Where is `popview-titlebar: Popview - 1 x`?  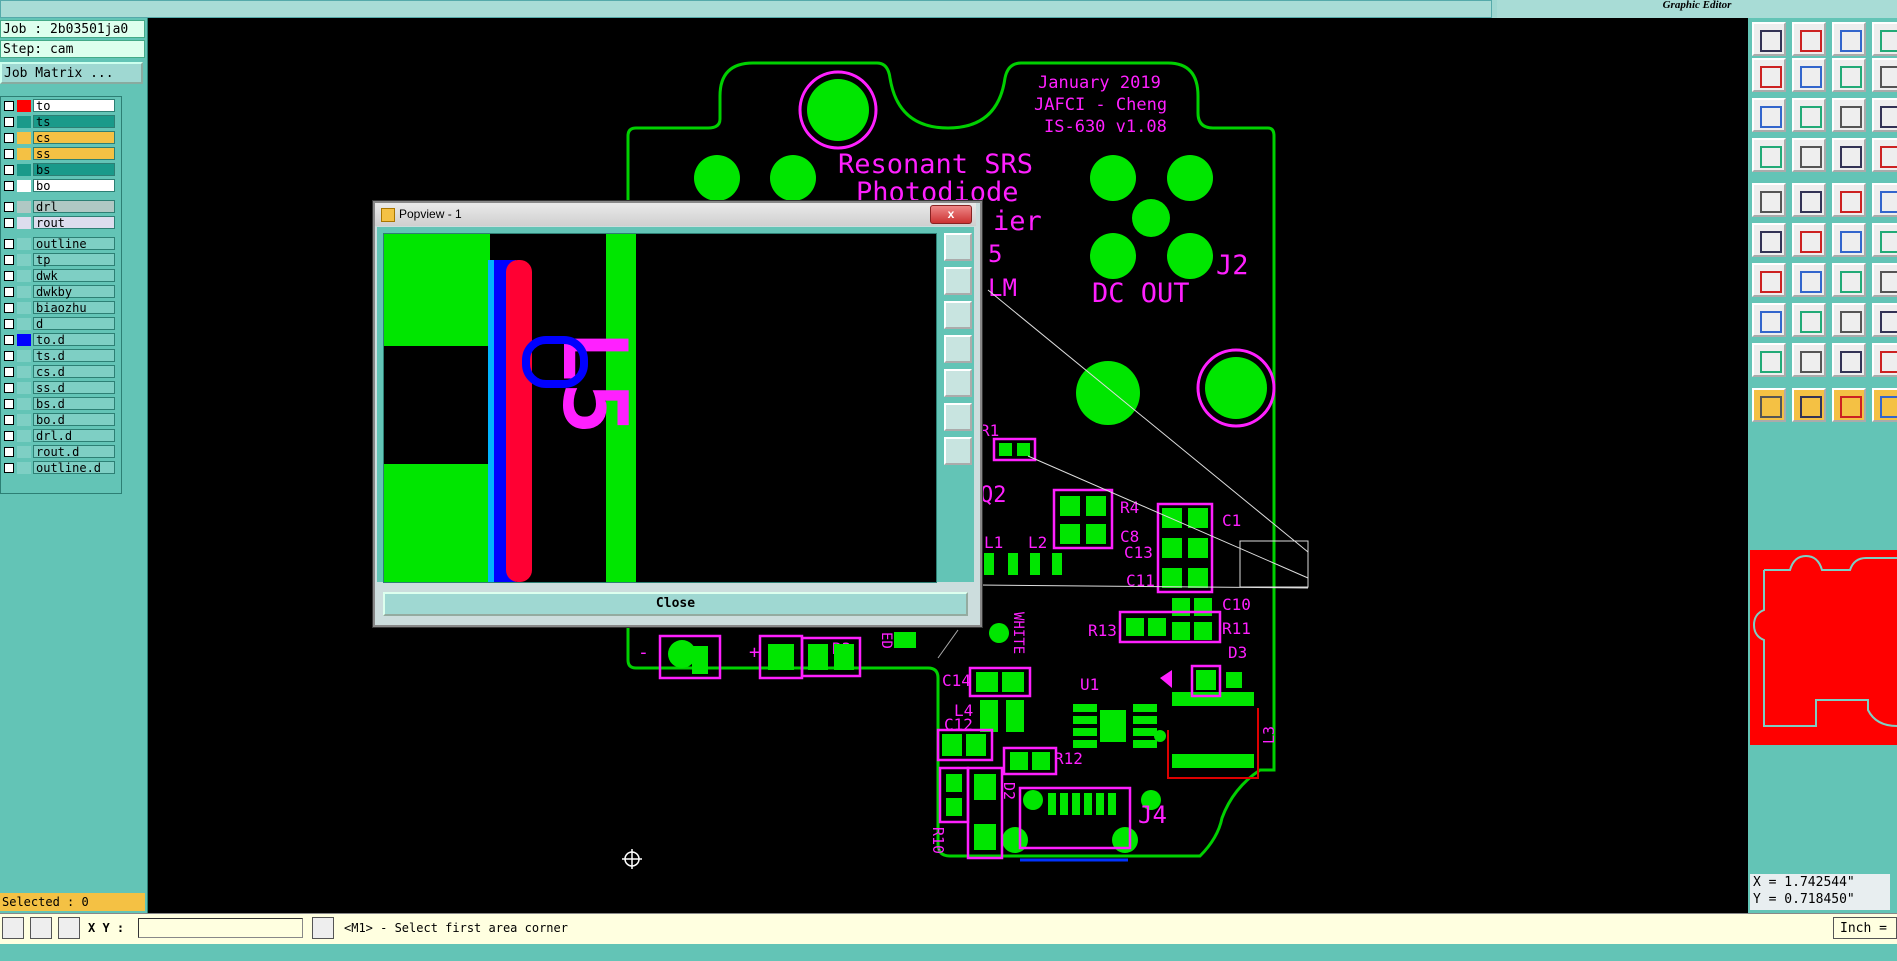 popview-titlebar: Popview - 1 x is located at coordinates (675, 214).